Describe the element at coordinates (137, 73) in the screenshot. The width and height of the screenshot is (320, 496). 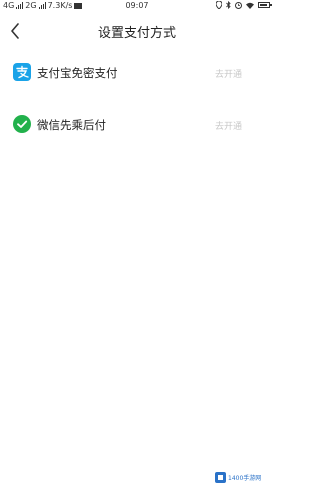
I see `payment-option-alipay: 支付宝免密支付 去开通` at that location.